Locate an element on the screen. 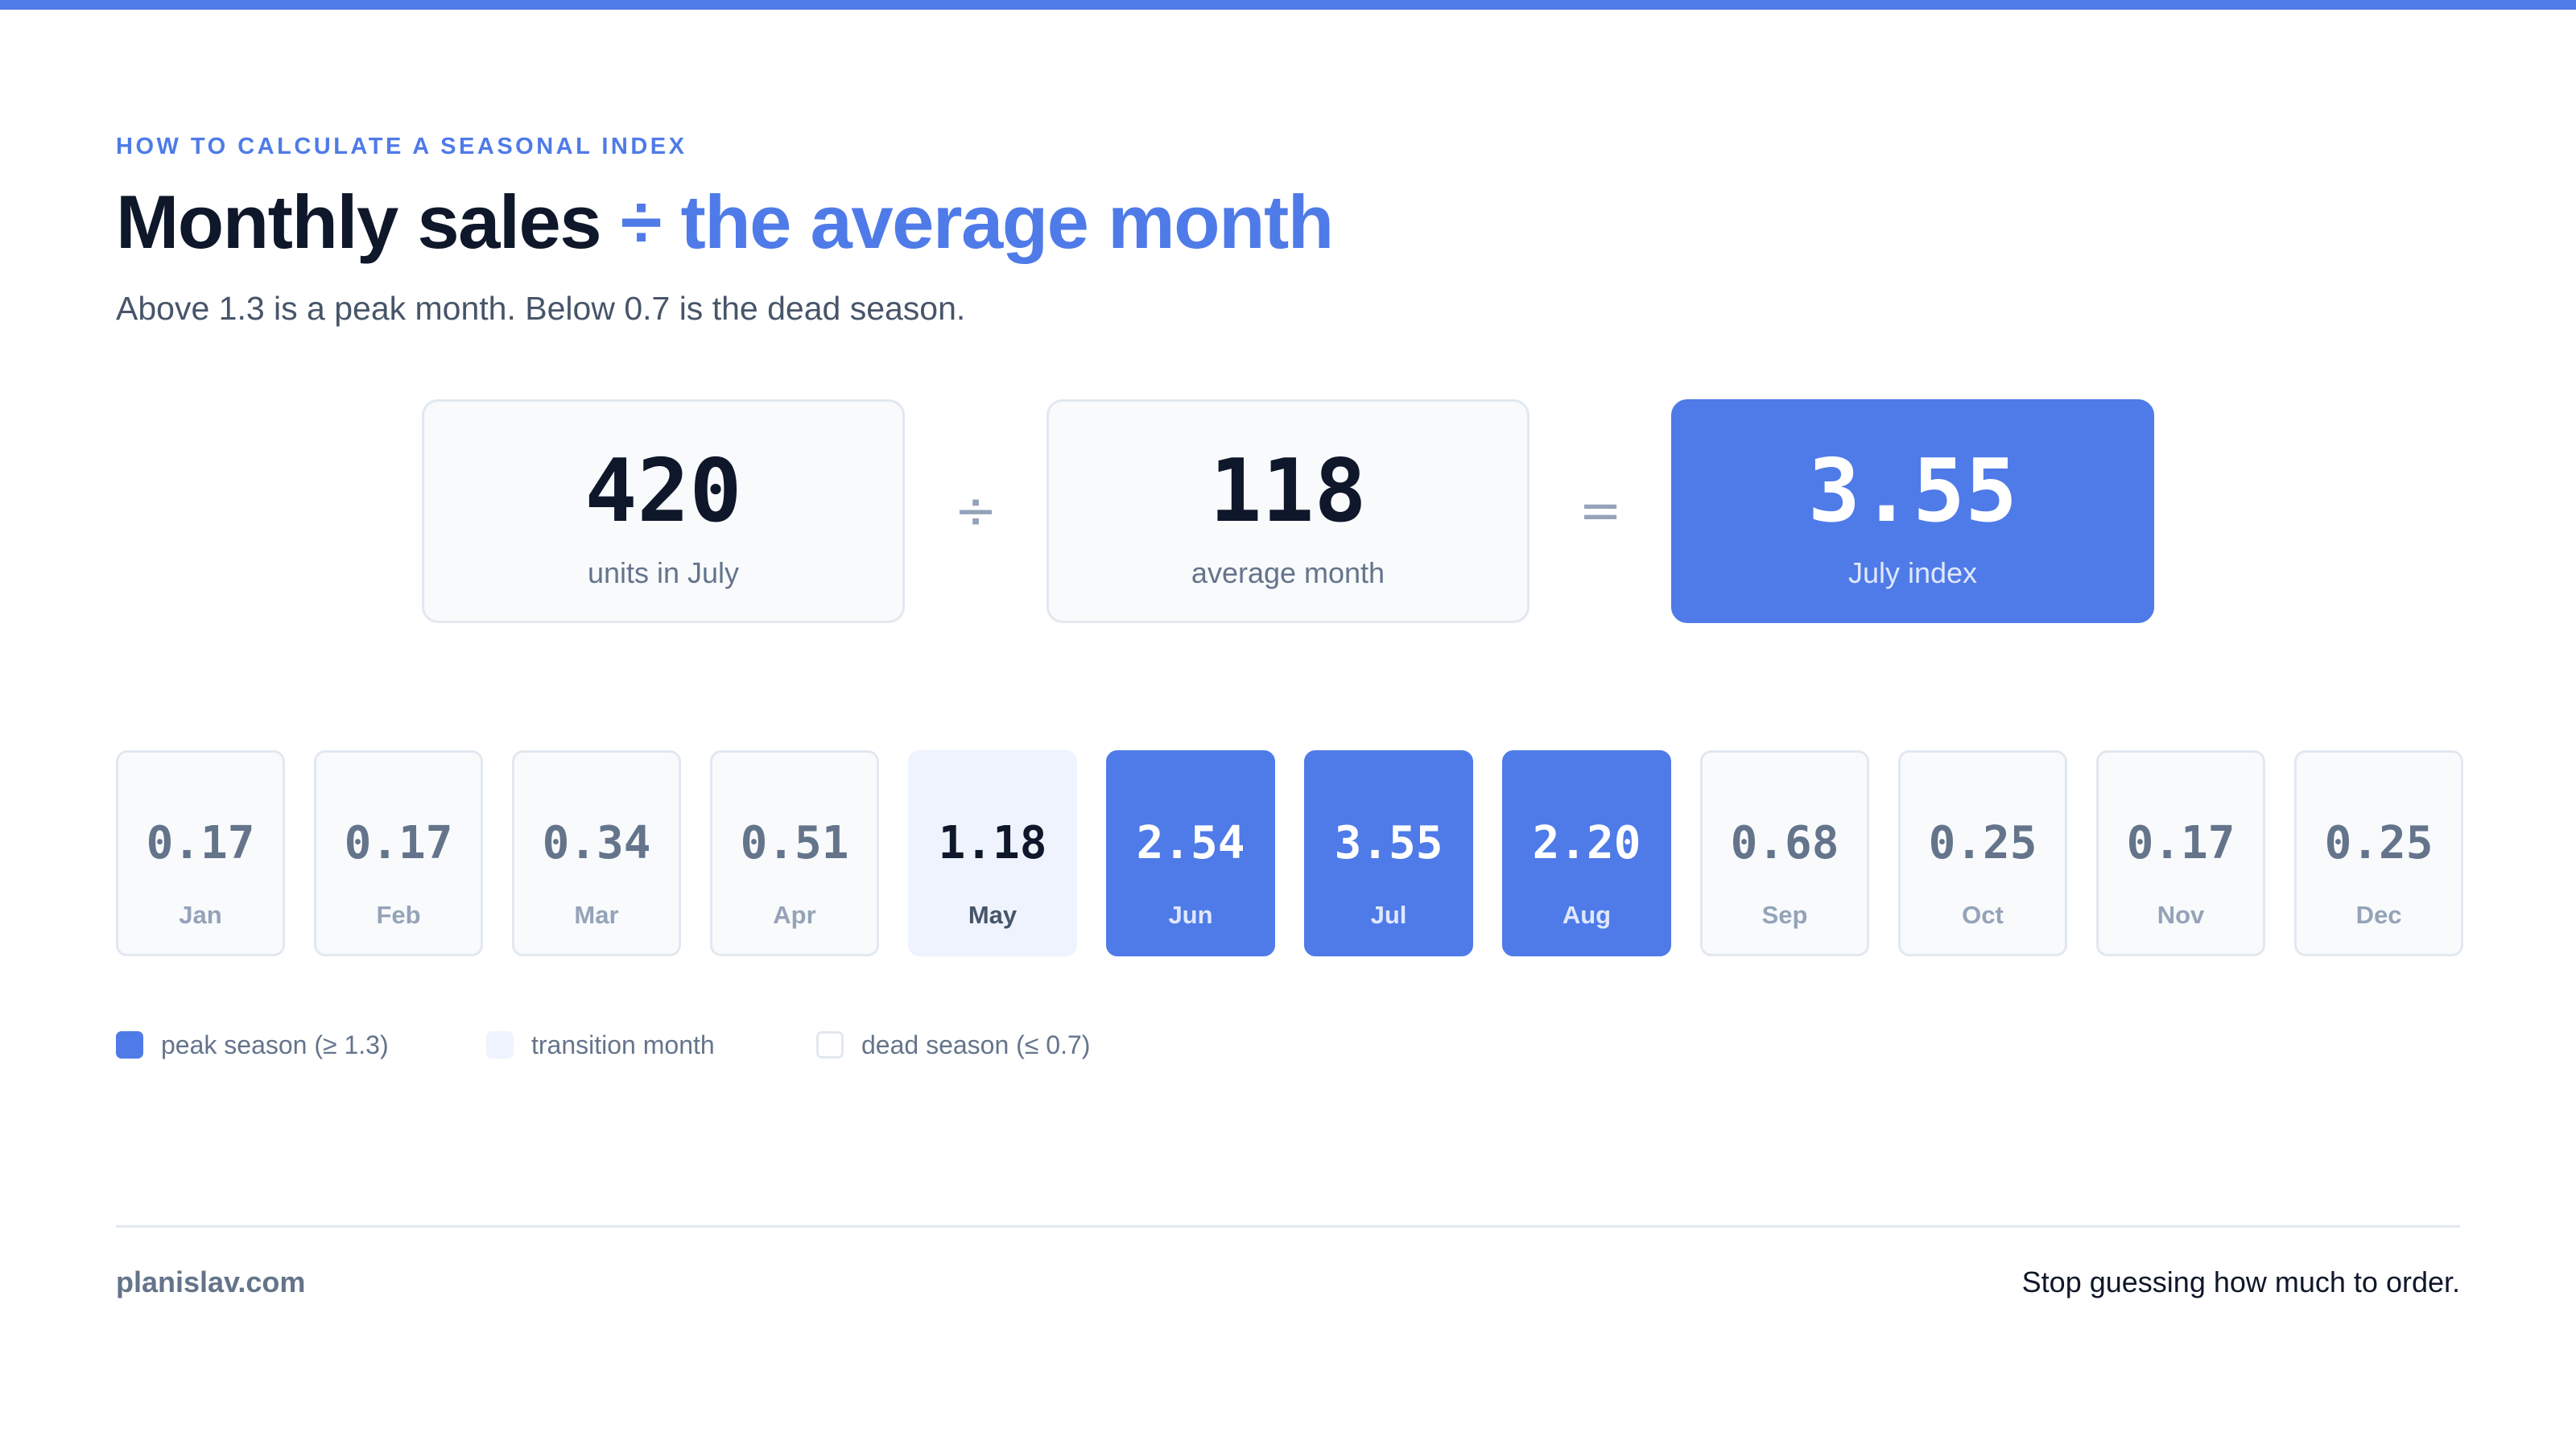 This screenshot has width=2576, height=1449. result-label: July index is located at coordinates (1912, 572).